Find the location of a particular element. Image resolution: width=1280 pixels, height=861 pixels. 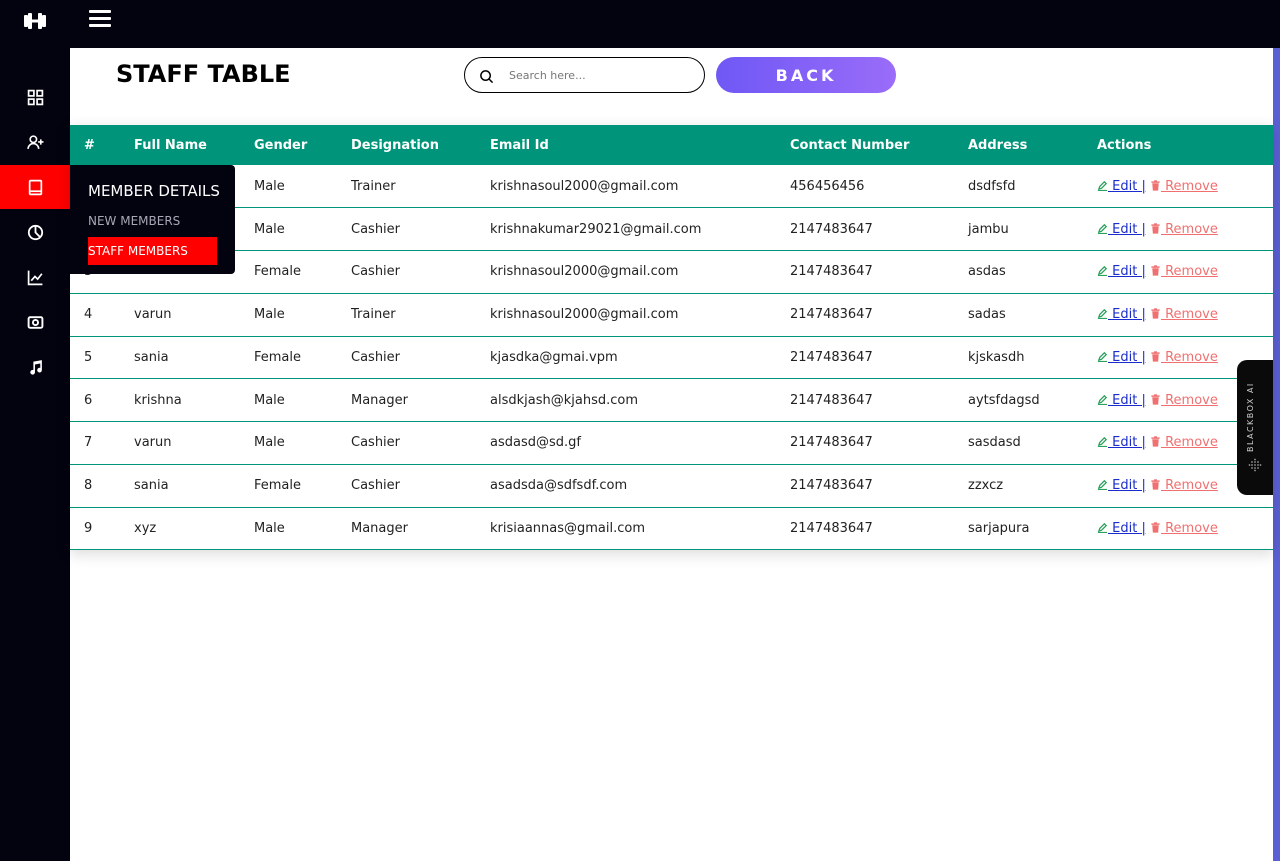

dumbbell-icon is located at coordinates (35, 21).